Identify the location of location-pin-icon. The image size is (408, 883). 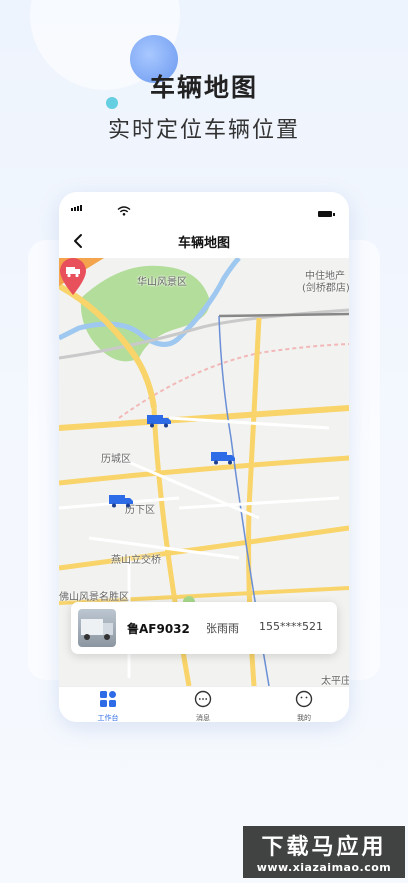
(73, 277).